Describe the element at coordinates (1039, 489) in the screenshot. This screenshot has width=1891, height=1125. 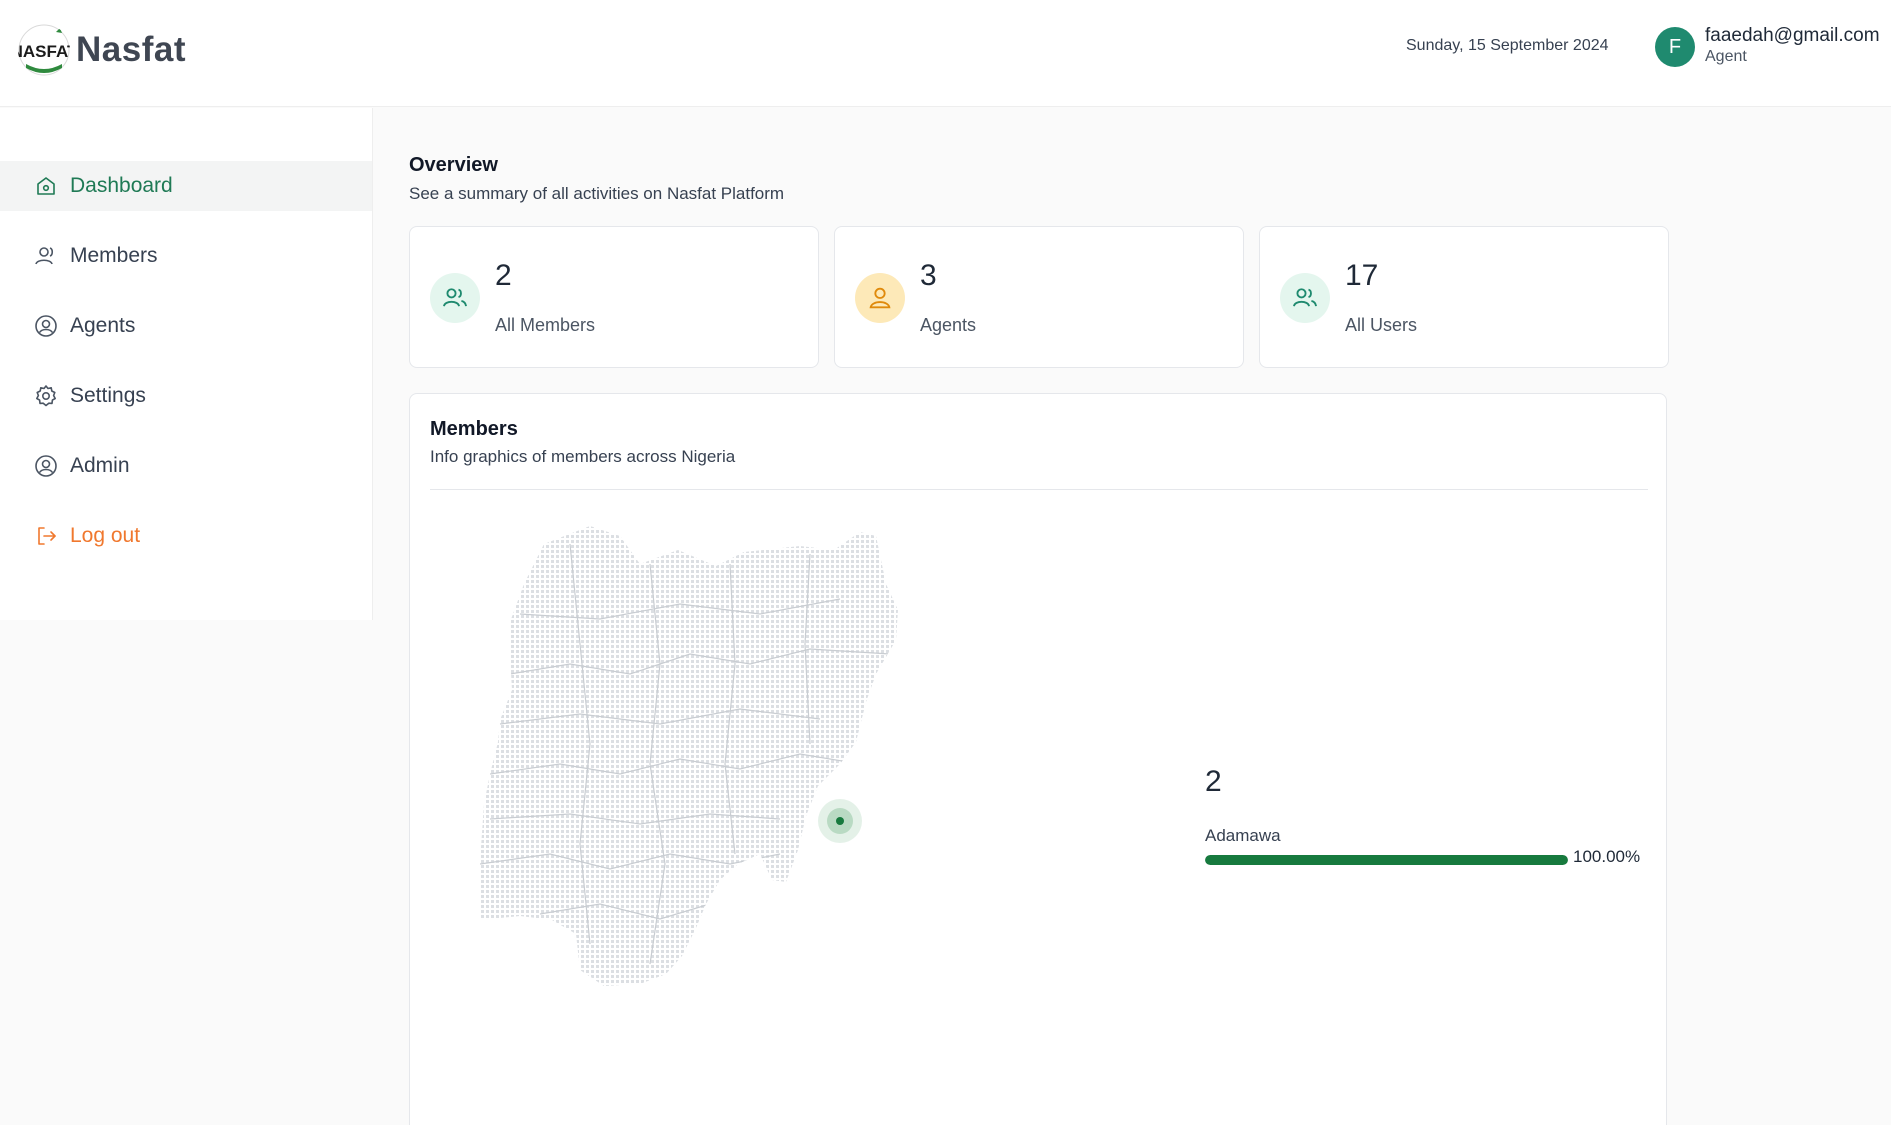
I see `divider` at that location.